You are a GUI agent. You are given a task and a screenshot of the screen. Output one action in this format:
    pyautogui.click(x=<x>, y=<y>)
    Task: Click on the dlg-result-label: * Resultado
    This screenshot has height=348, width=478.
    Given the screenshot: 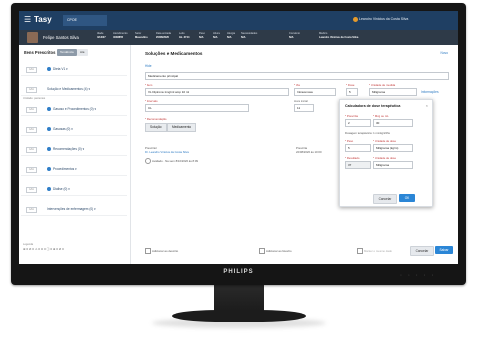 What is the action you would take?
    pyautogui.click(x=352, y=158)
    